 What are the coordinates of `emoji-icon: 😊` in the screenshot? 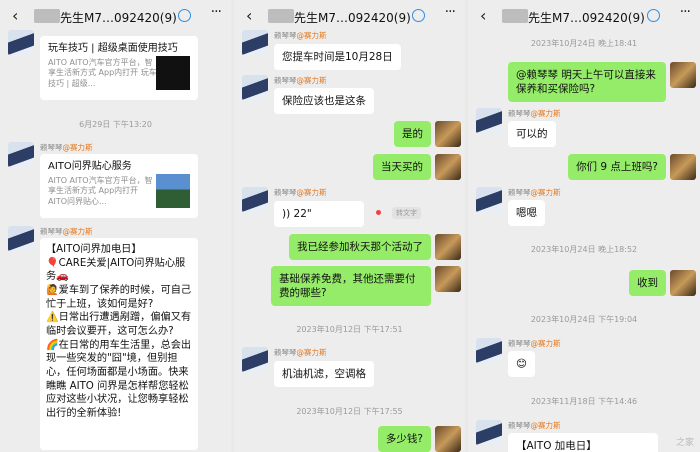 It's located at (521, 364).